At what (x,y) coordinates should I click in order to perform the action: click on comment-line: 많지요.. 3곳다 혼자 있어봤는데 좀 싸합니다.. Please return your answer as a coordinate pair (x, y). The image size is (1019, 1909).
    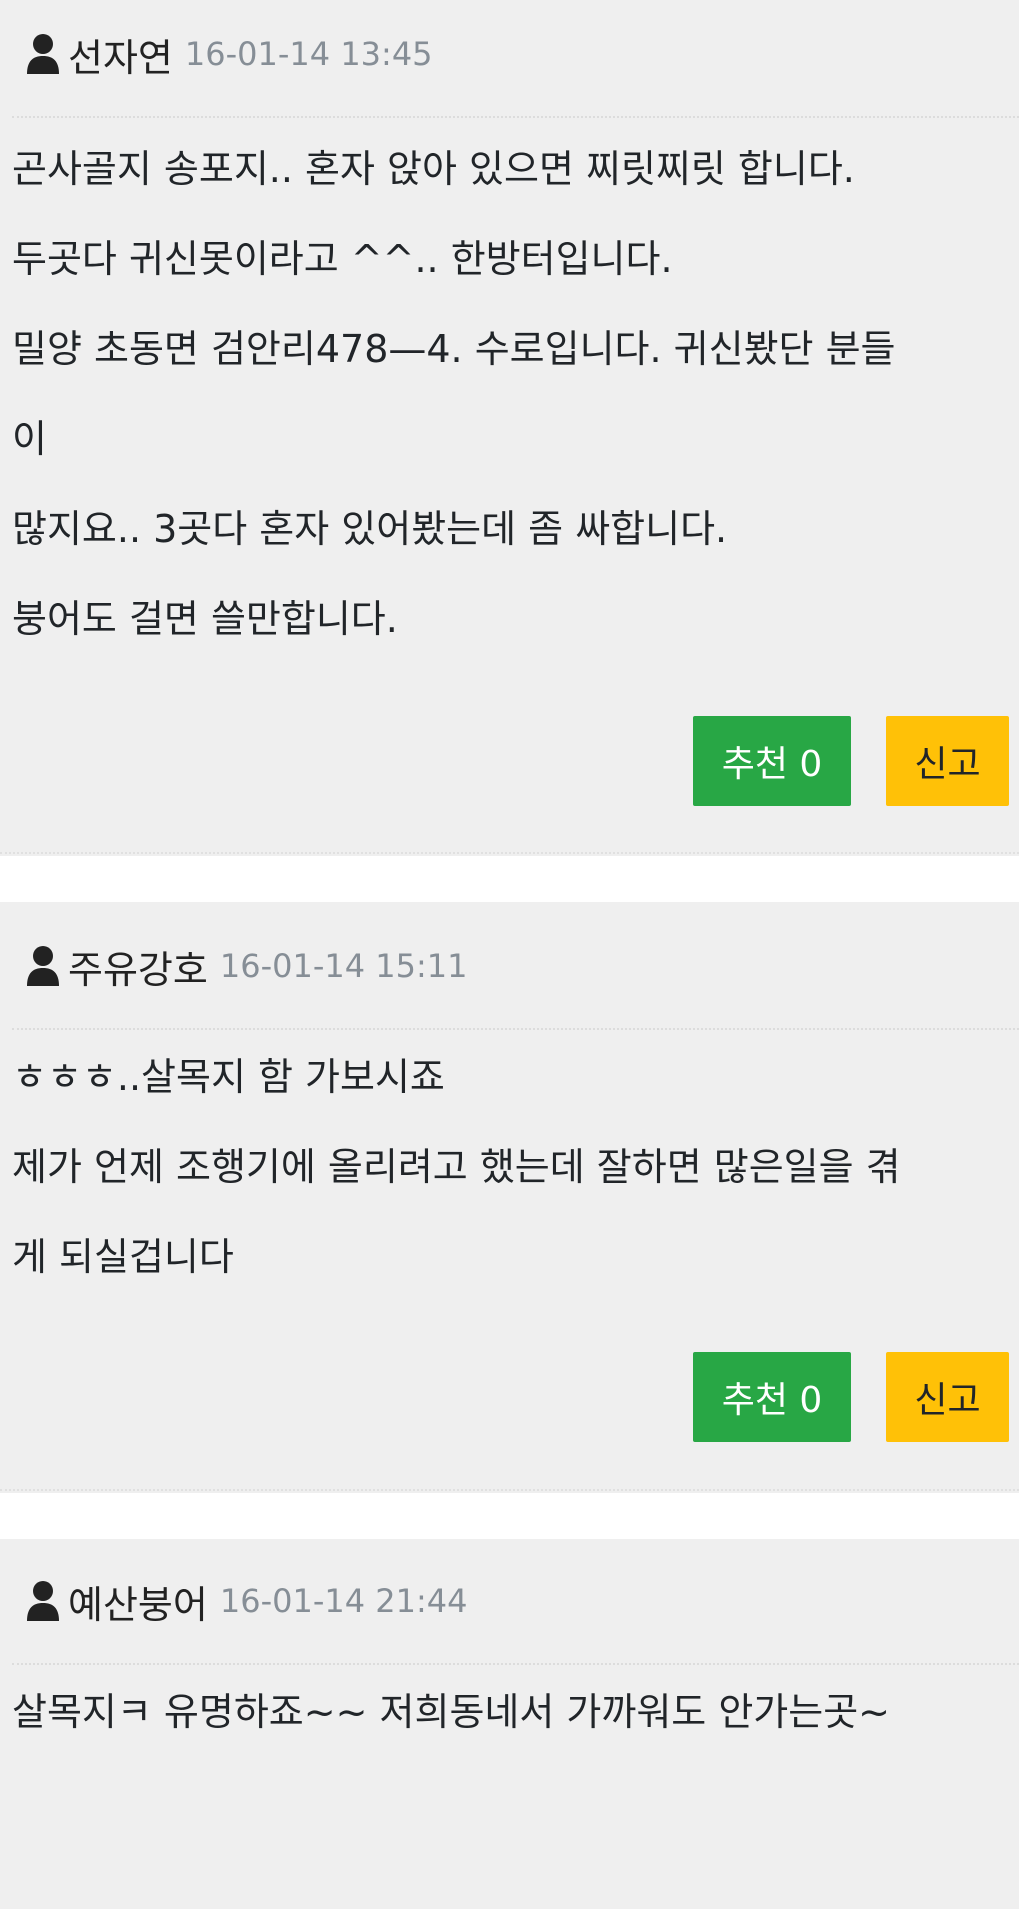
    Looking at the image, I should click on (370, 529).